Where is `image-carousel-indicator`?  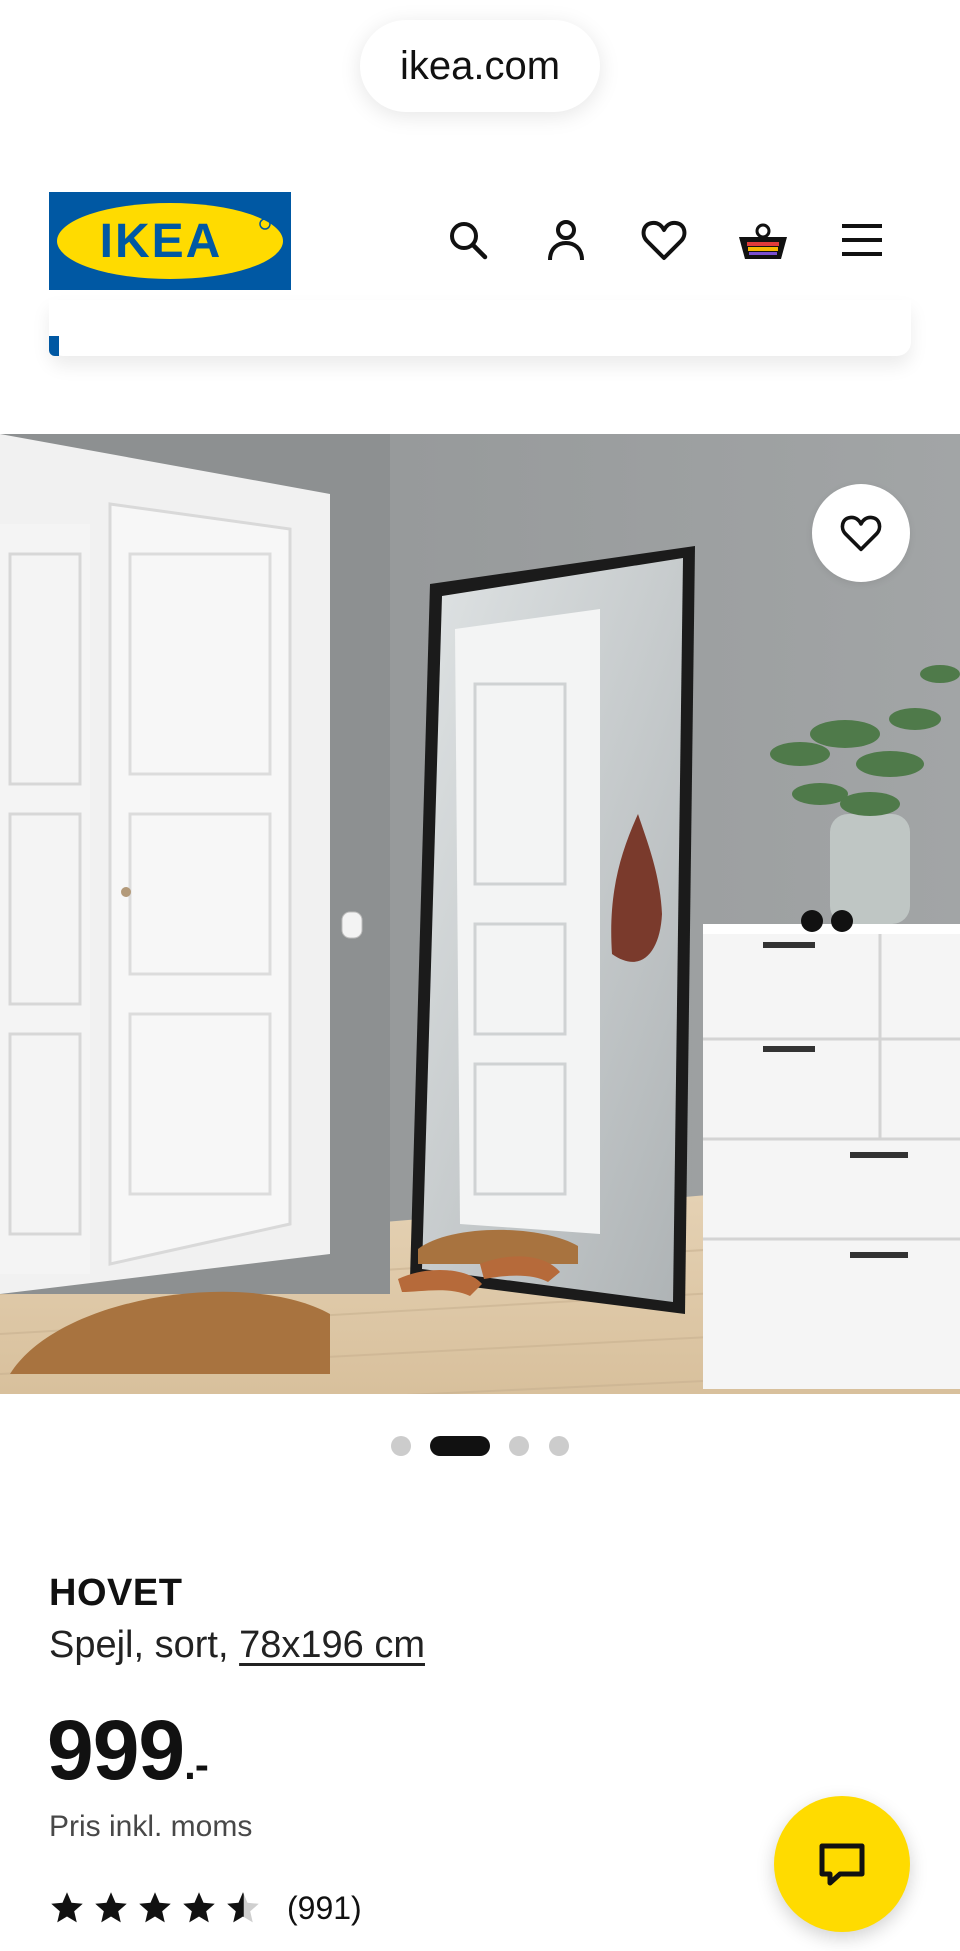 image-carousel-indicator is located at coordinates (480, 1445).